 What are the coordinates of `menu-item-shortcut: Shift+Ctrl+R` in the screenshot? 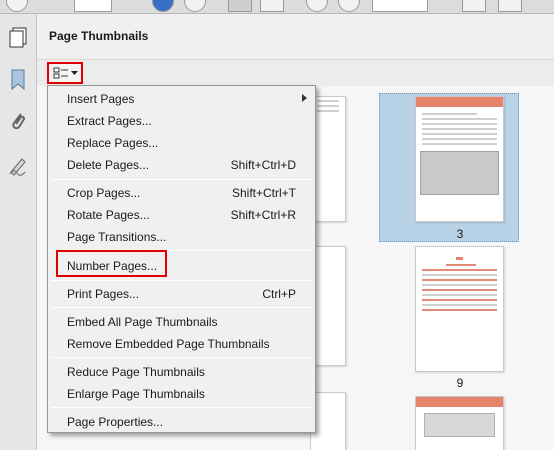 It's located at (263, 215).